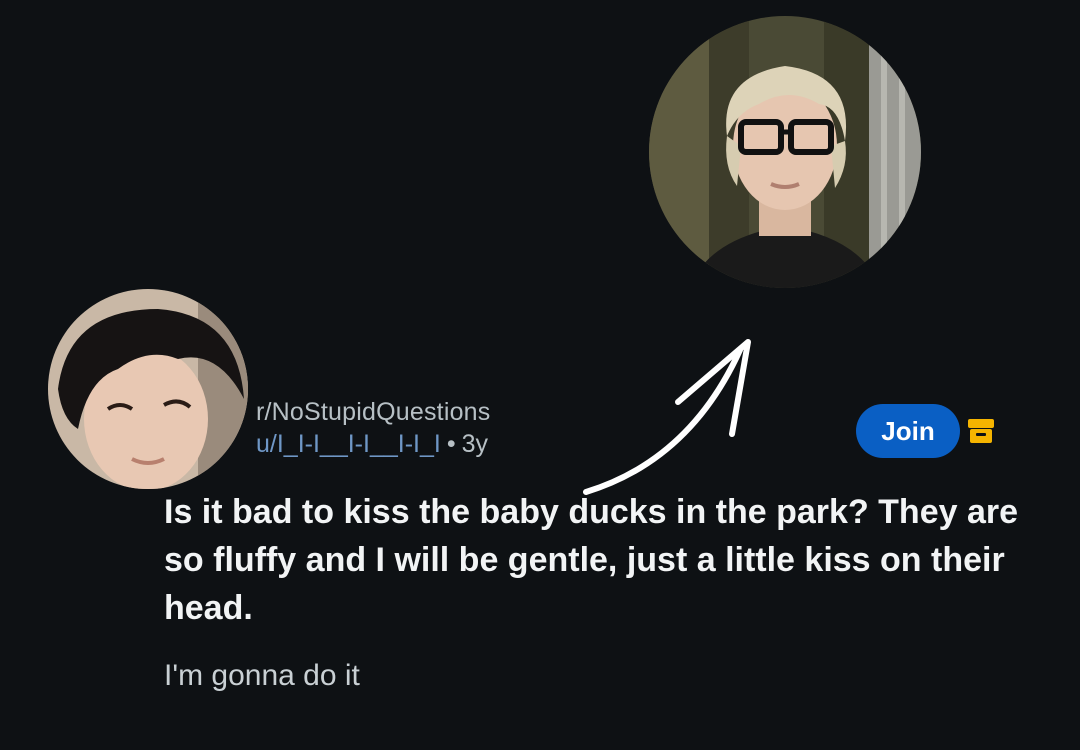  What do you see at coordinates (373, 412) in the screenshot?
I see `subreddit-name: r/NoStupidQuestions` at bounding box center [373, 412].